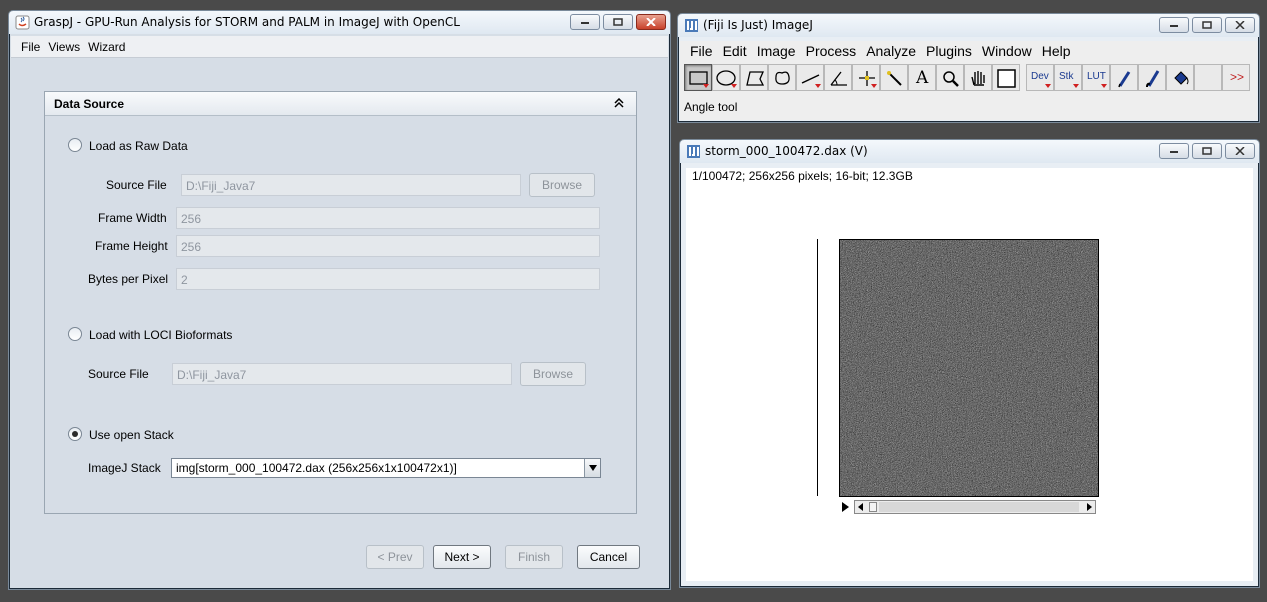 This screenshot has width=1267, height=602. Describe the element at coordinates (64, 47) in the screenshot. I see `menu-views: Views` at that location.